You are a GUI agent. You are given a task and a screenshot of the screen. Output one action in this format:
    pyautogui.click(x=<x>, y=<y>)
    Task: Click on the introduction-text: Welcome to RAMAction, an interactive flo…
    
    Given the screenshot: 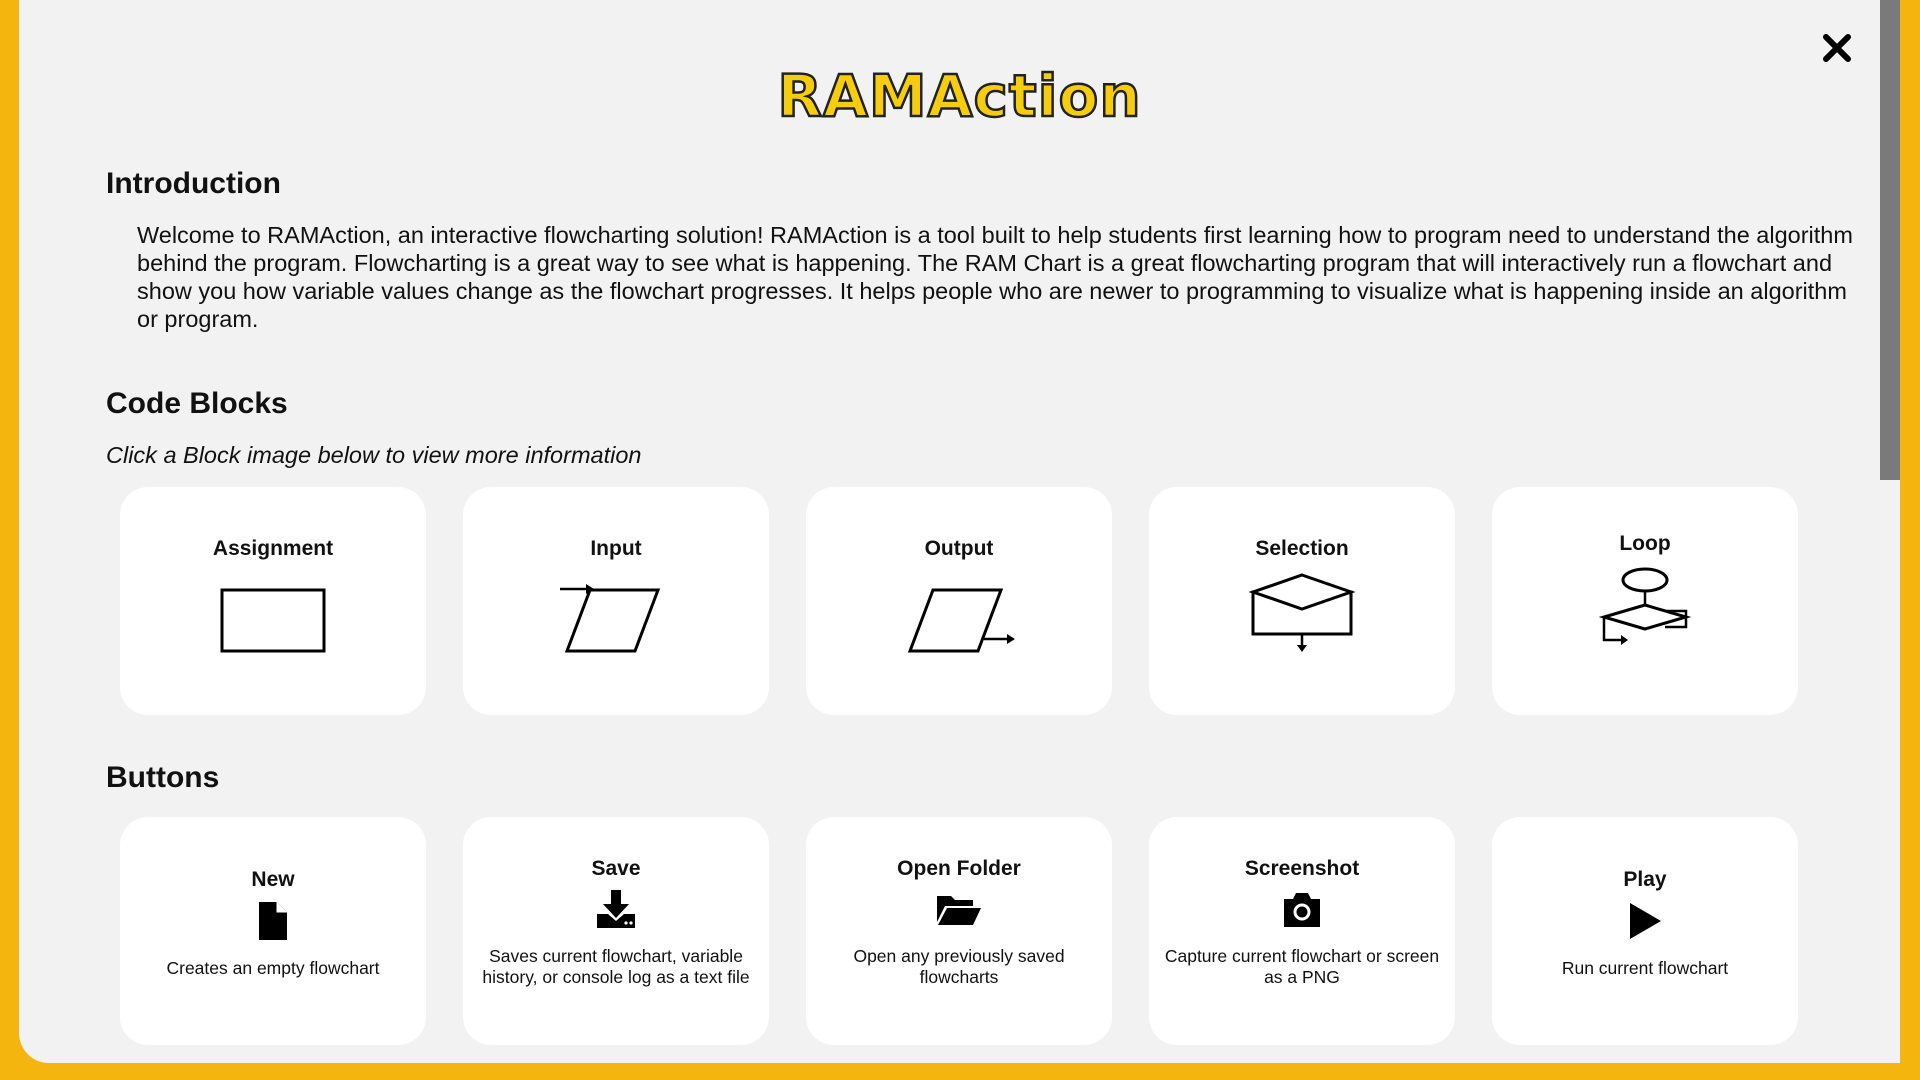 What is the action you would take?
    pyautogui.click(x=995, y=277)
    